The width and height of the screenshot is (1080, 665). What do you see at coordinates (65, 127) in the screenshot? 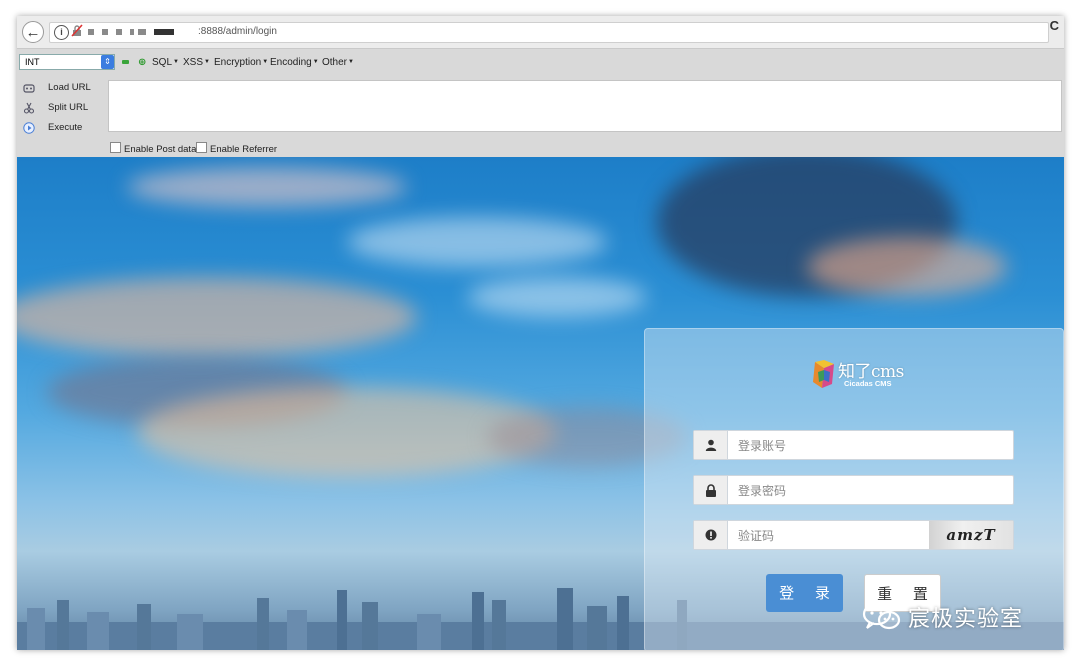
I see `execute-label: Execute` at bounding box center [65, 127].